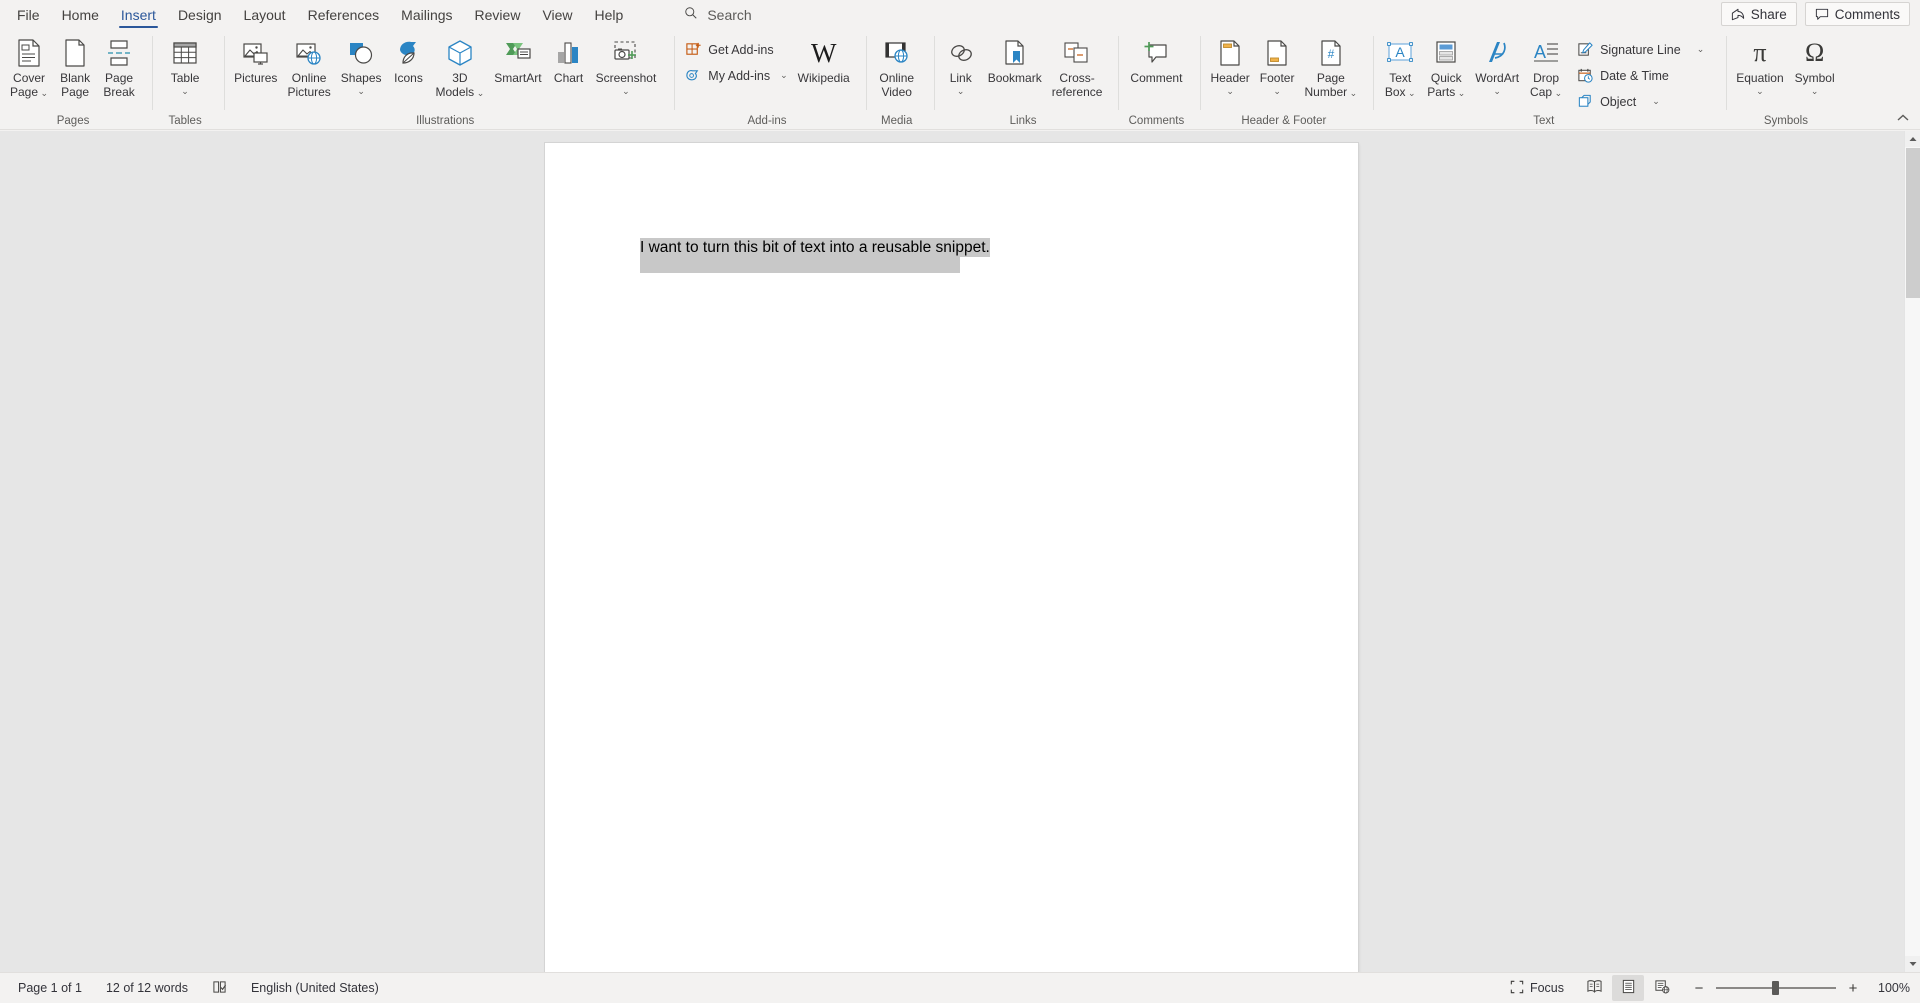 This screenshot has width=1920, height=1003. What do you see at coordinates (138, 15) in the screenshot?
I see `tab-insert: Insert` at bounding box center [138, 15].